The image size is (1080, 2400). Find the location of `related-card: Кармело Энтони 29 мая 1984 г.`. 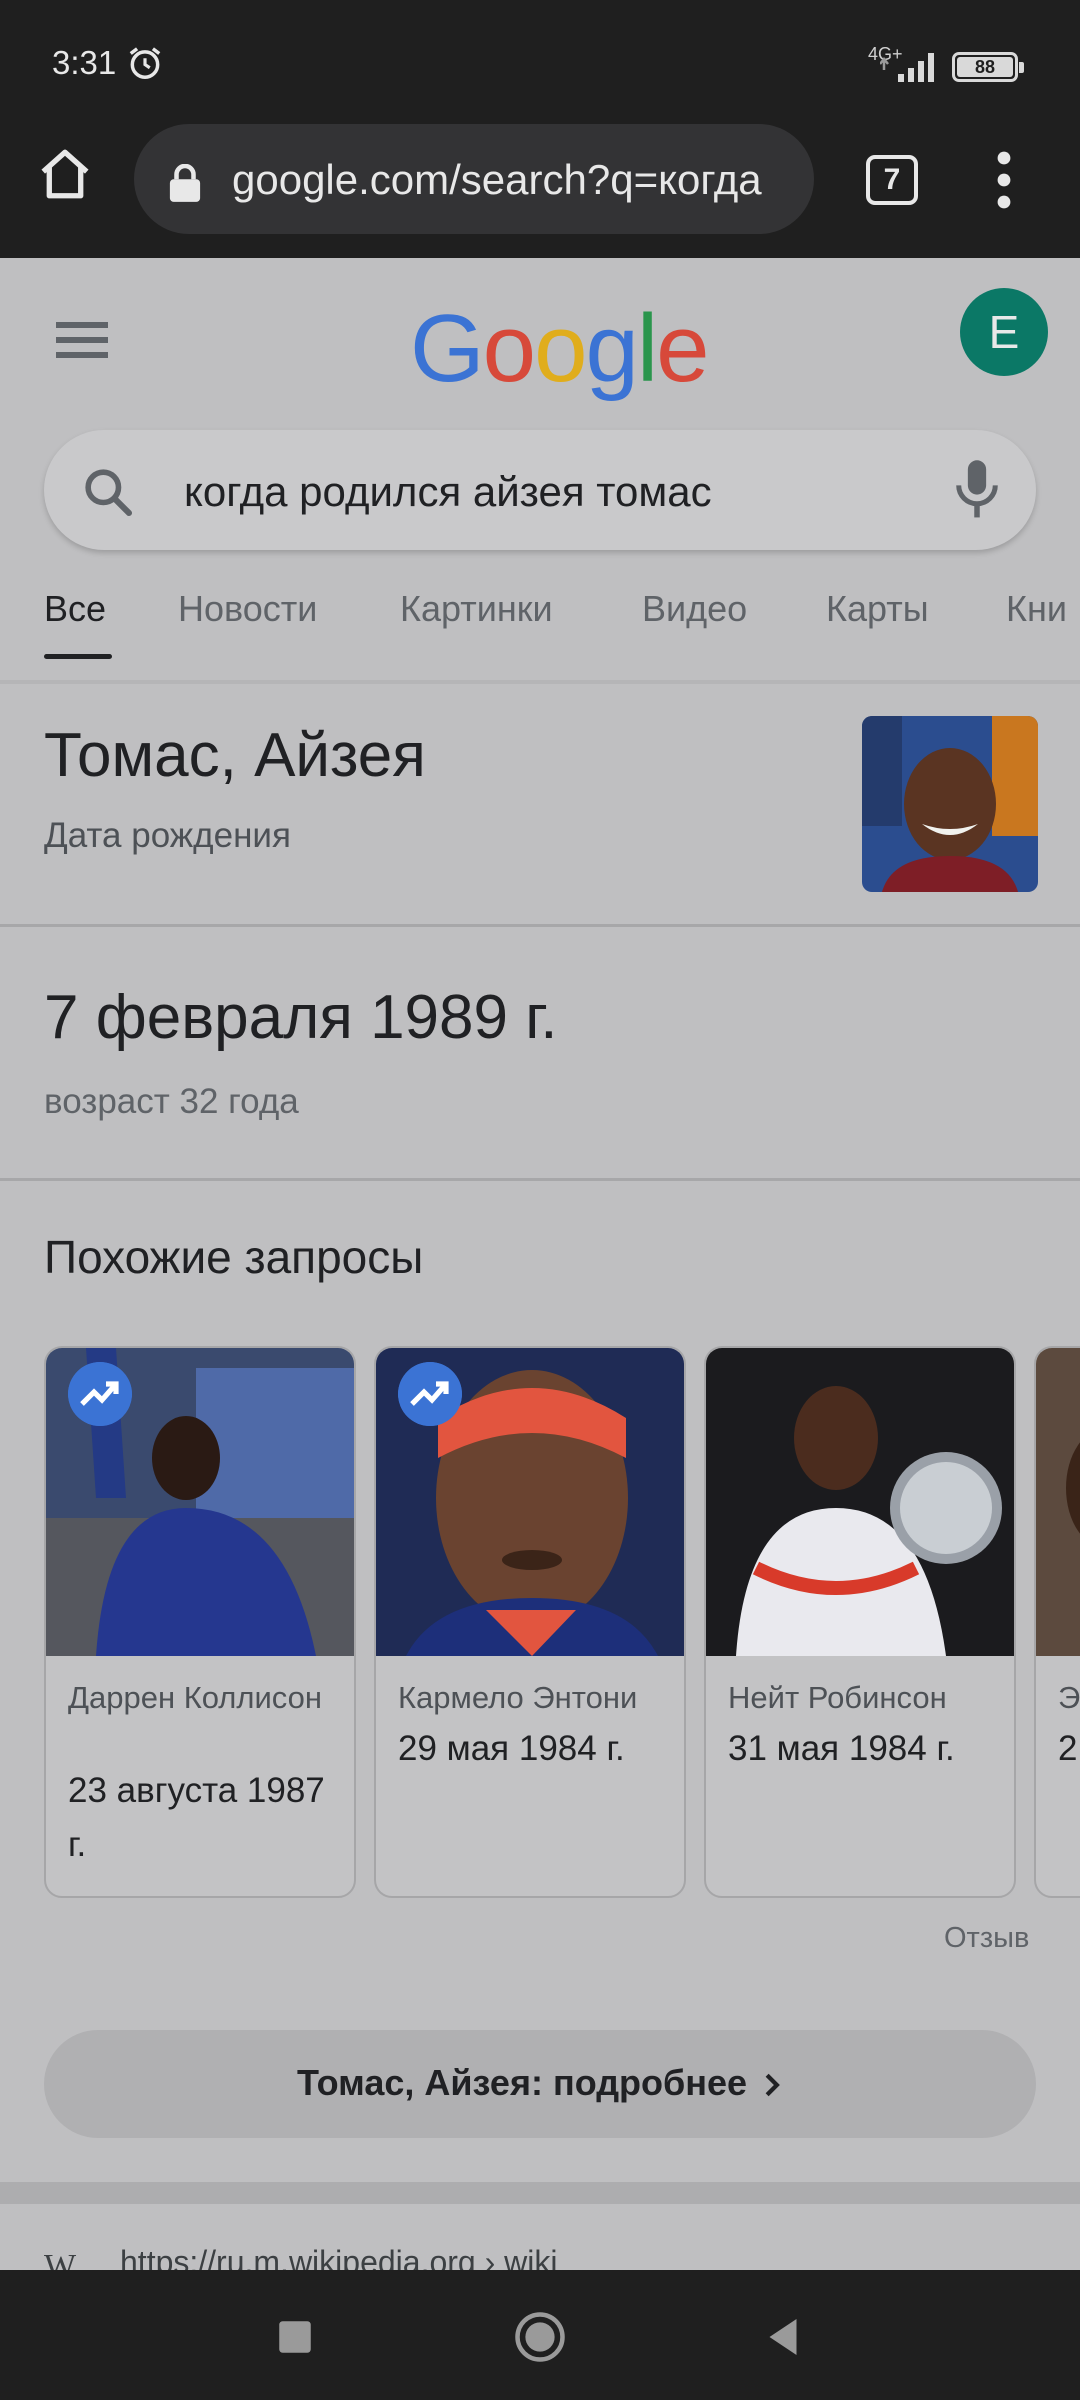

related-card: Кармело Энтони 29 мая 1984 г. is located at coordinates (530, 1622).